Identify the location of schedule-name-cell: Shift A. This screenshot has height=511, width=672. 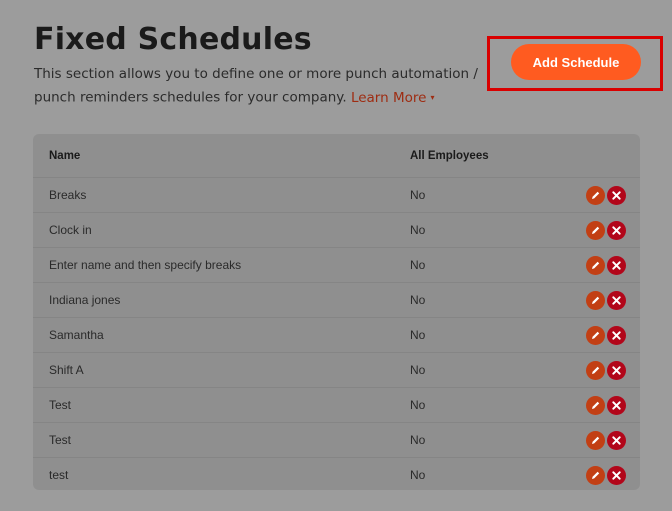
(221, 370).